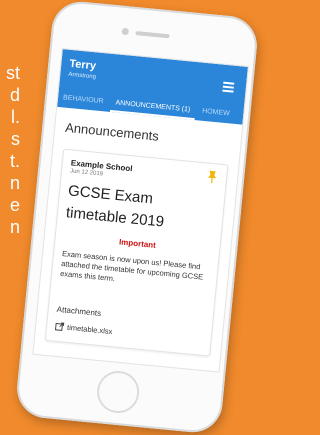 The height and width of the screenshot is (435, 320). Describe the element at coordinates (12, 73) in the screenshot. I see `background-text-line: st` at that location.